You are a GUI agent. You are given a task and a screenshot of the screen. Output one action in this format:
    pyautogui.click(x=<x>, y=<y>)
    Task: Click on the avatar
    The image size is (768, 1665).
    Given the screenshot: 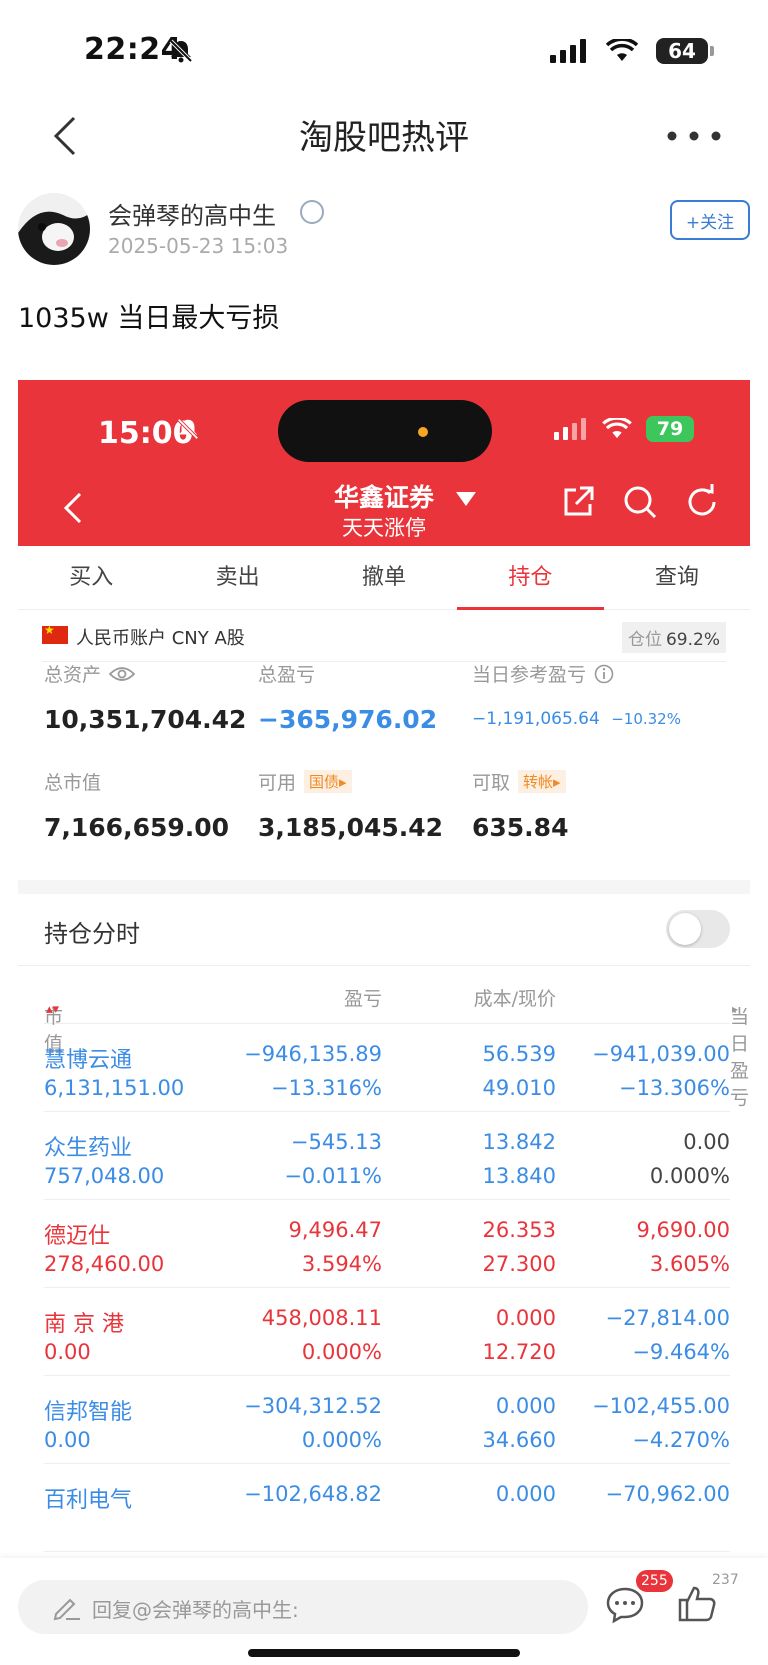 What is the action you would take?
    pyautogui.click(x=54, y=229)
    